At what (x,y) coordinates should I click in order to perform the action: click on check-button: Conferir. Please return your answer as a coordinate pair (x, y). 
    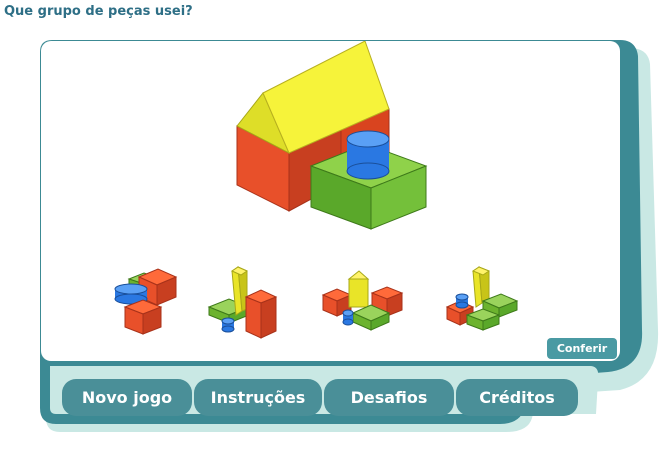
    Looking at the image, I should click on (582, 348).